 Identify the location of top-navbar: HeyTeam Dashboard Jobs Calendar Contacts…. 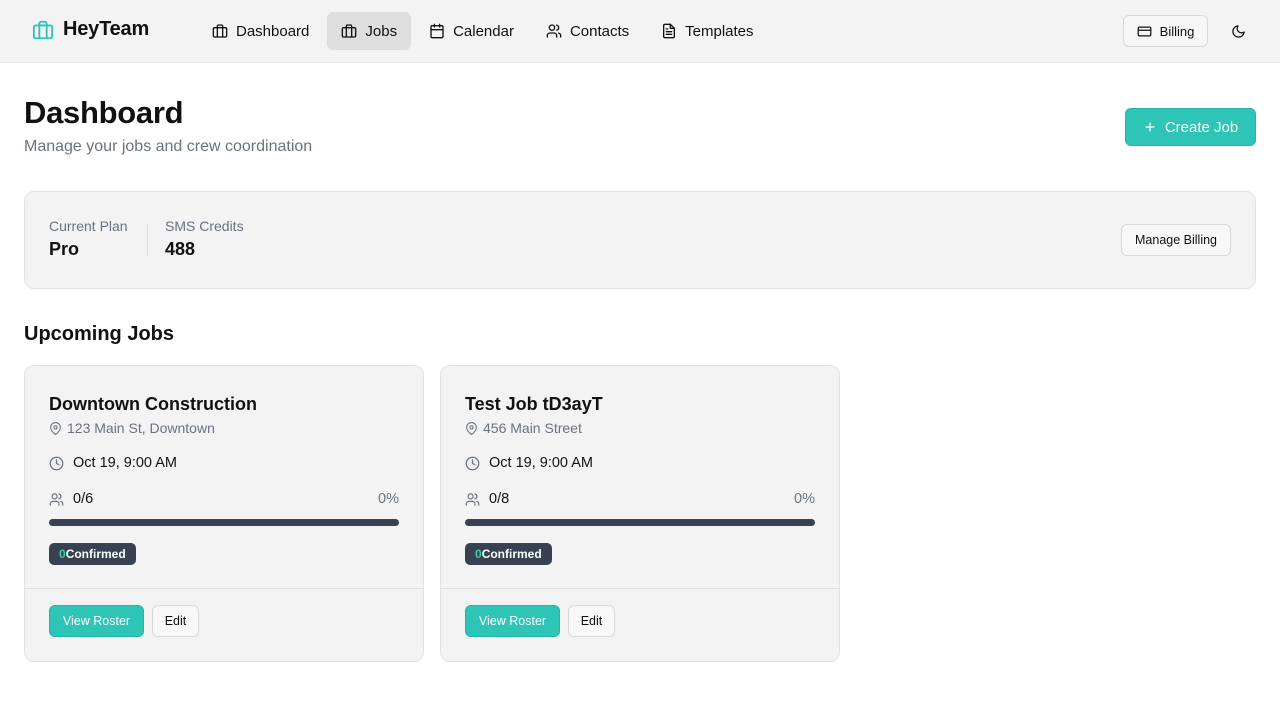
(640, 31).